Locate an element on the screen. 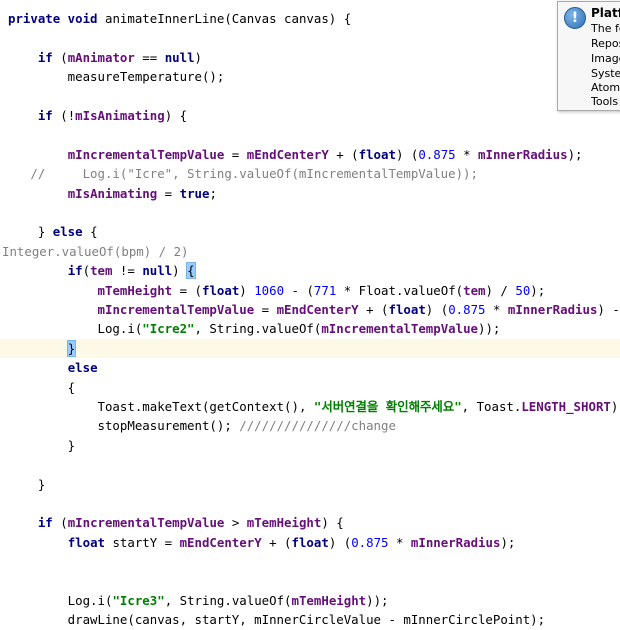  code-line: measureTemperature(); is located at coordinates (310, 76).